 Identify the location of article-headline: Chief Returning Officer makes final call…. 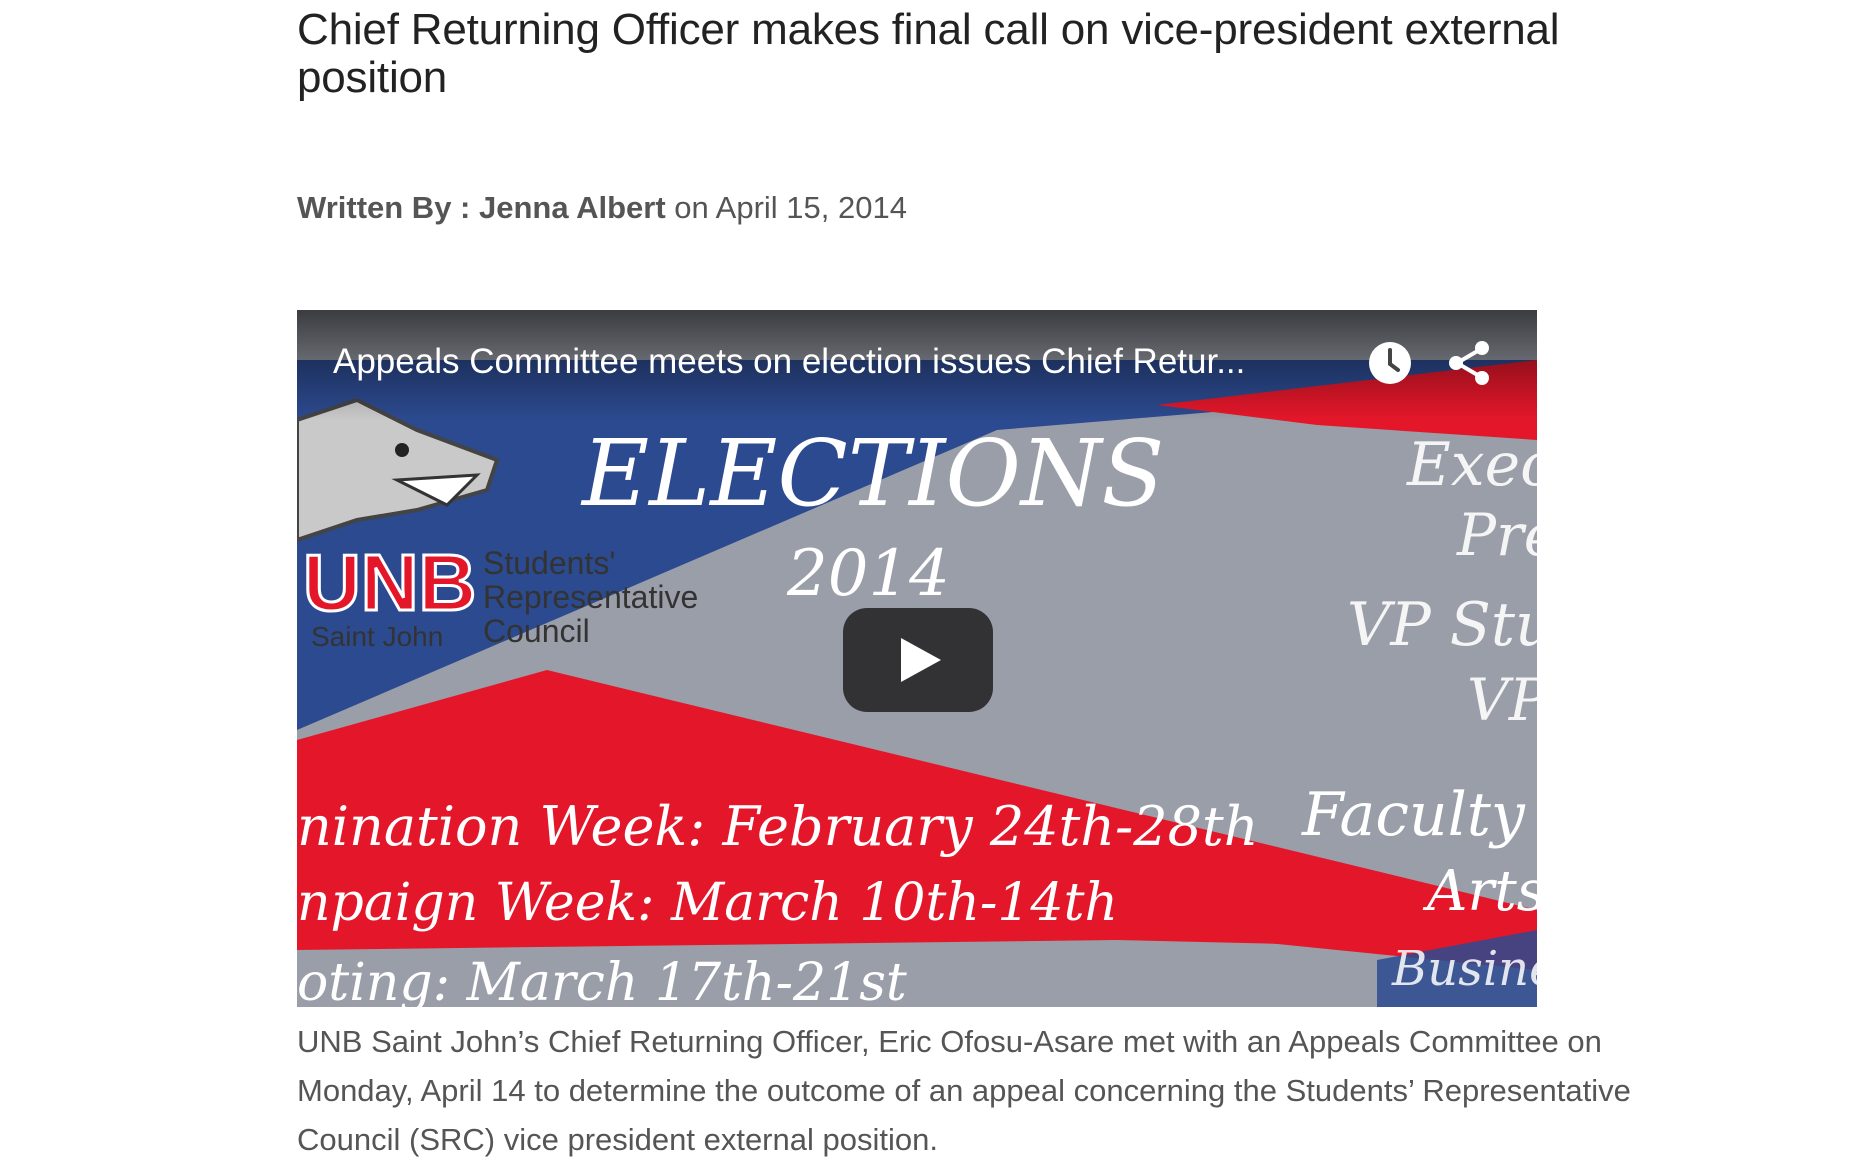
(928, 53).